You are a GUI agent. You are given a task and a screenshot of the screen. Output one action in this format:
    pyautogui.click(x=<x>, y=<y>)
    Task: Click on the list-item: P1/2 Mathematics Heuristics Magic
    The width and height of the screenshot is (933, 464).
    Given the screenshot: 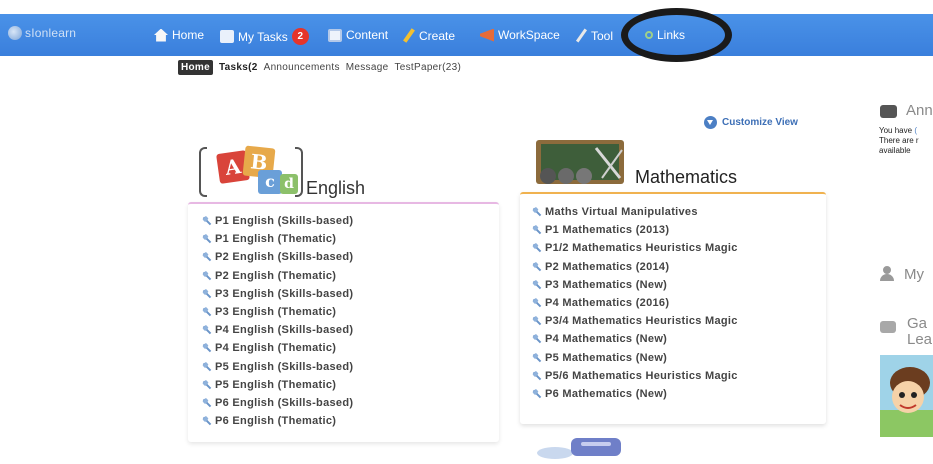 What is the action you would take?
    pyautogui.click(x=635, y=248)
    